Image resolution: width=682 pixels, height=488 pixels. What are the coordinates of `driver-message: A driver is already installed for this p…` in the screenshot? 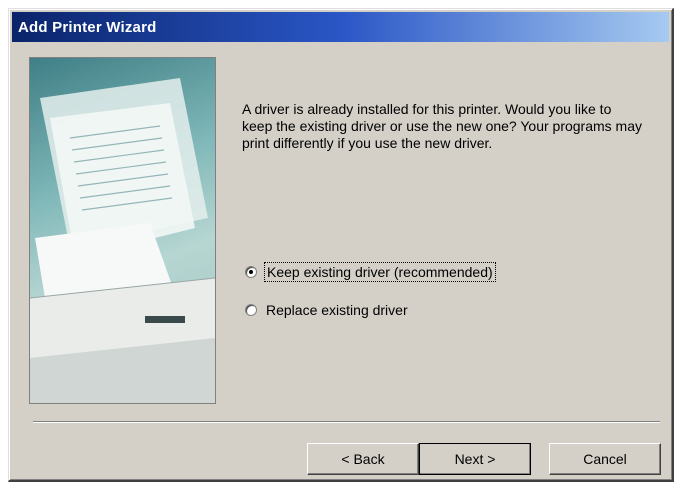 It's located at (442, 126).